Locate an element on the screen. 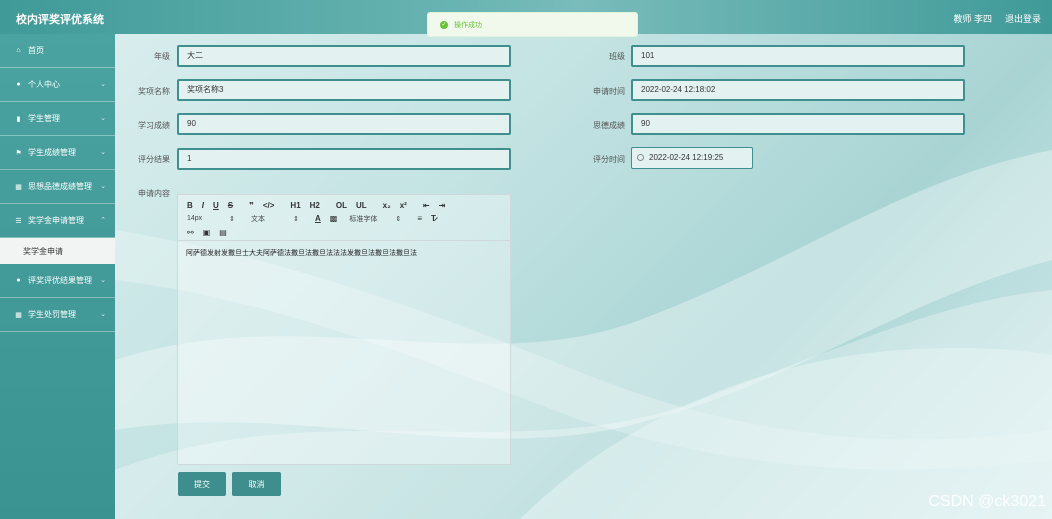  sidebar-item-label: 学生管理 is located at coordinates (44, 118).